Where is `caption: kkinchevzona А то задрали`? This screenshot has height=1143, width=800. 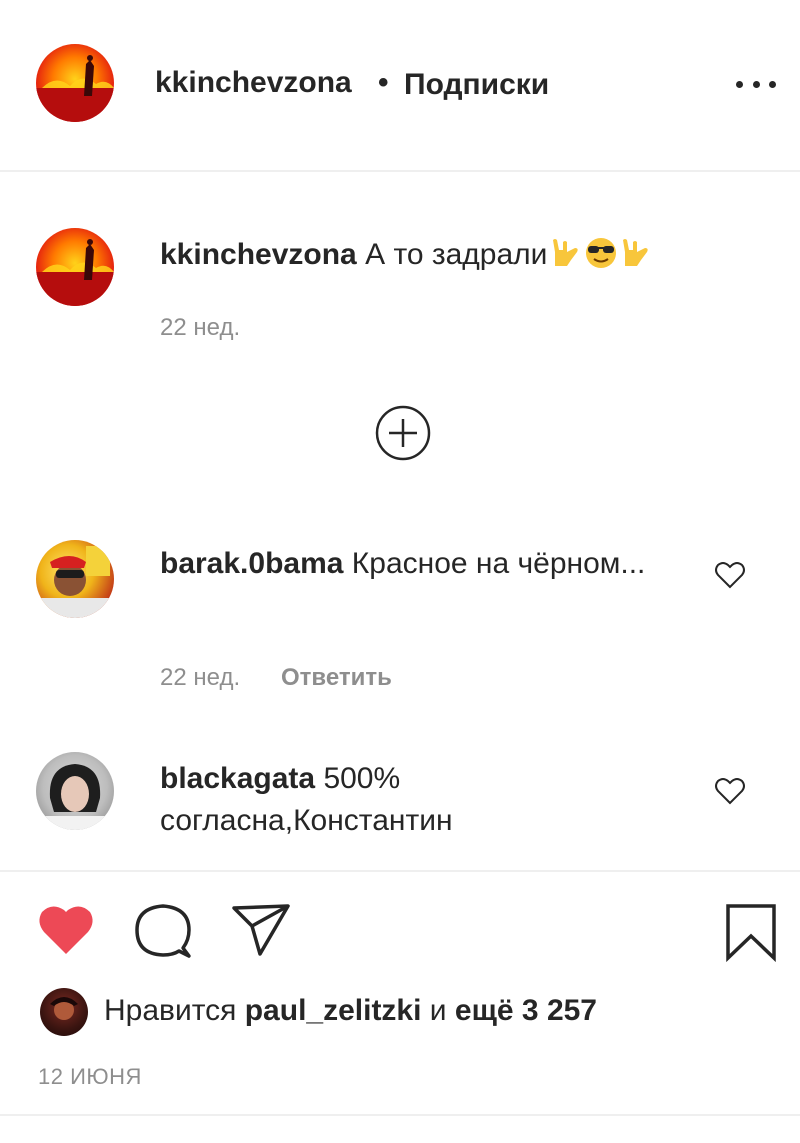
caption: kkinchevzona А то задрали is located at coordinates (406, 258).